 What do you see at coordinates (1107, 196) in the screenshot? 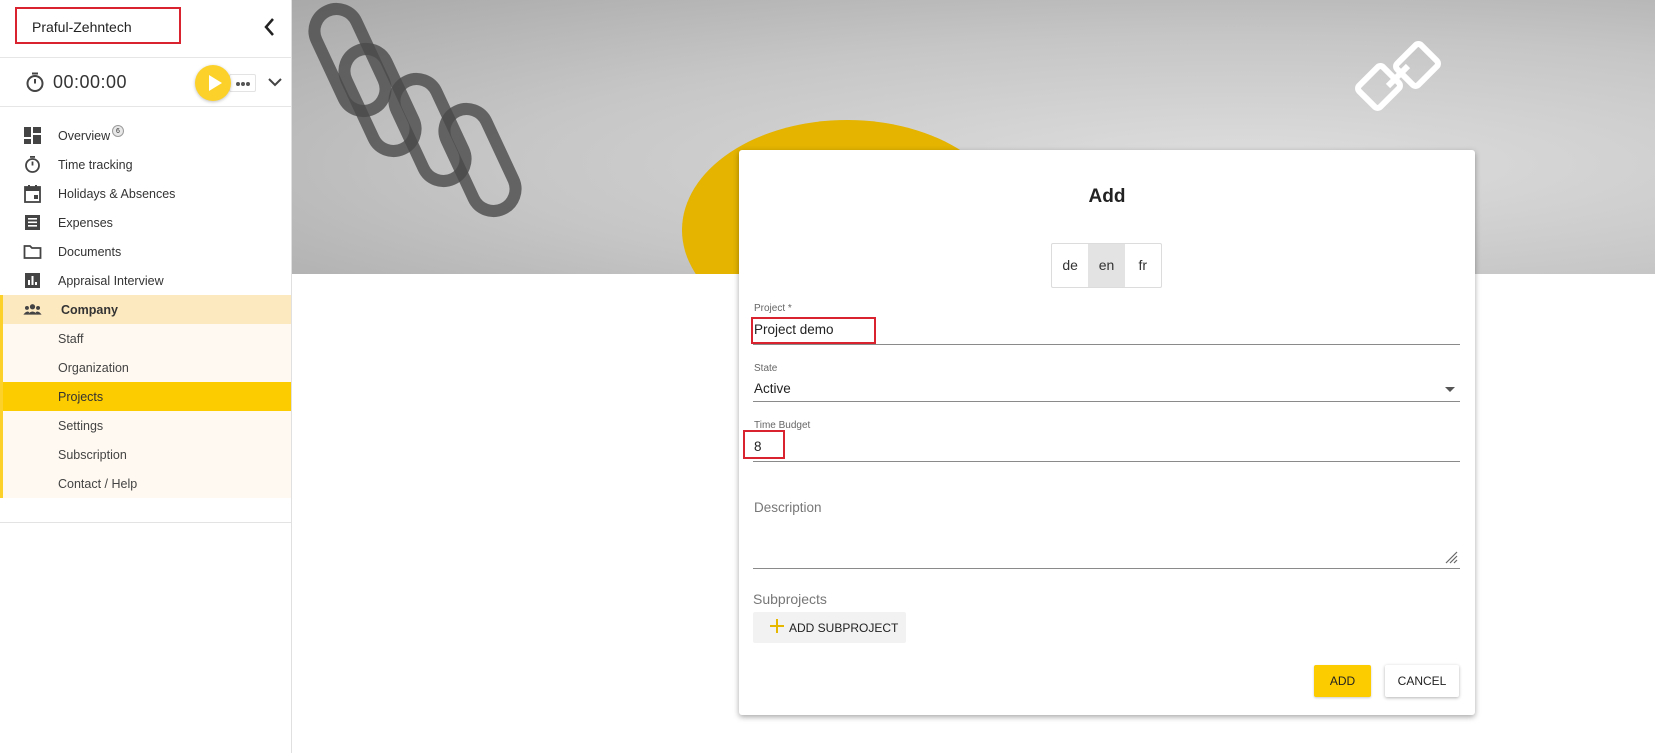
I see `dialog-title: Add` at bounding box center [1107, 196].